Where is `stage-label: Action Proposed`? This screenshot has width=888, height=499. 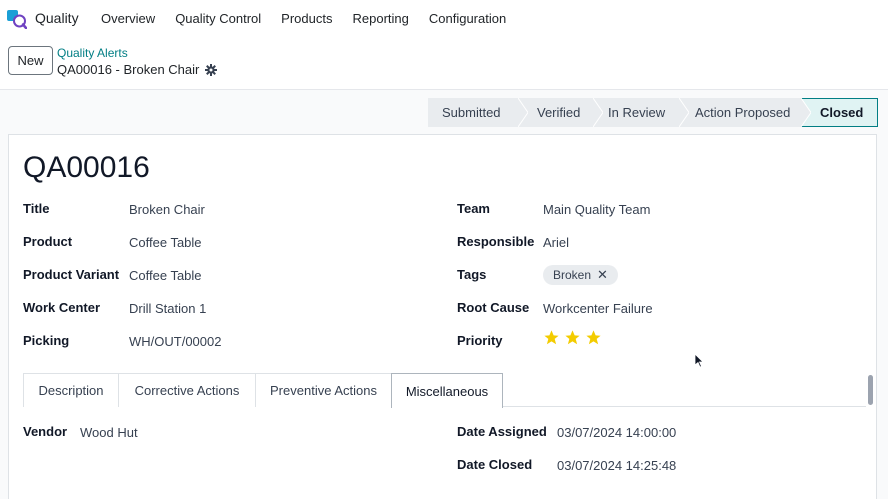 stage-label: Action Proposed is located at coordinates (743, 112).